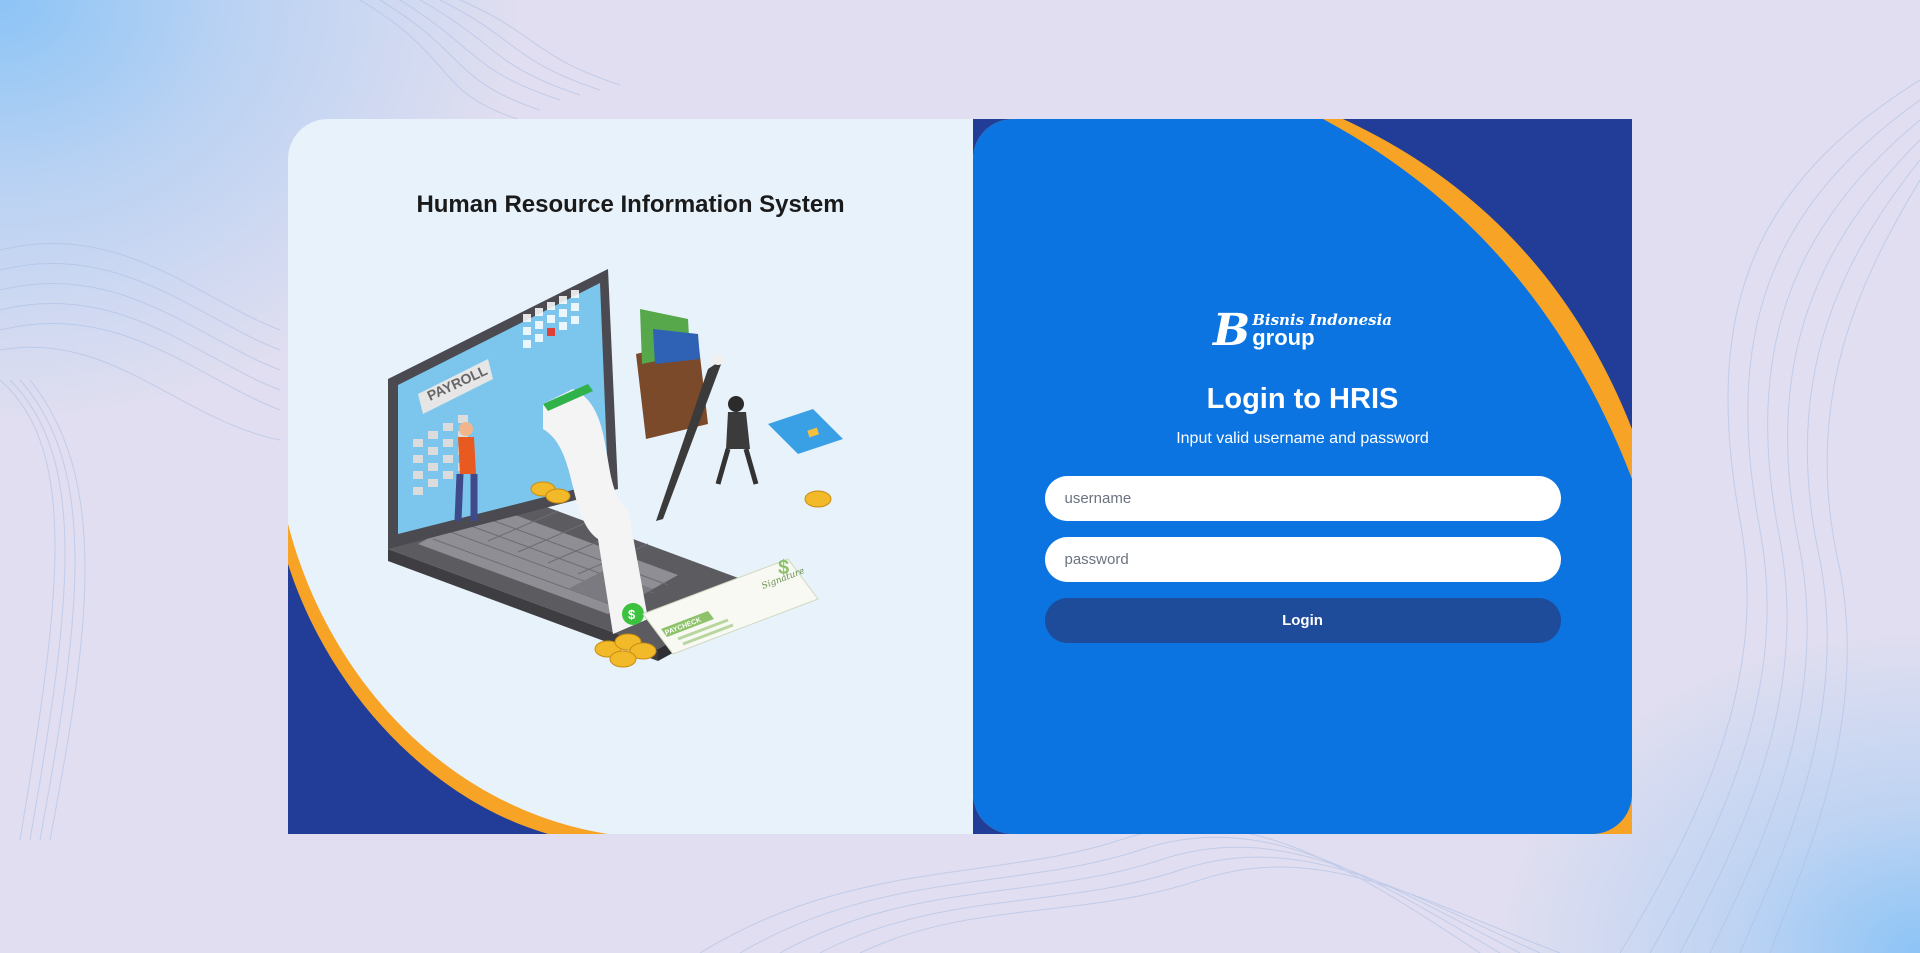 This screenshot has height=953, width=1920. Describe the element at coordinates (630, 204) in the screenshot. I see `system-title: Human Resource Information System` at that location.